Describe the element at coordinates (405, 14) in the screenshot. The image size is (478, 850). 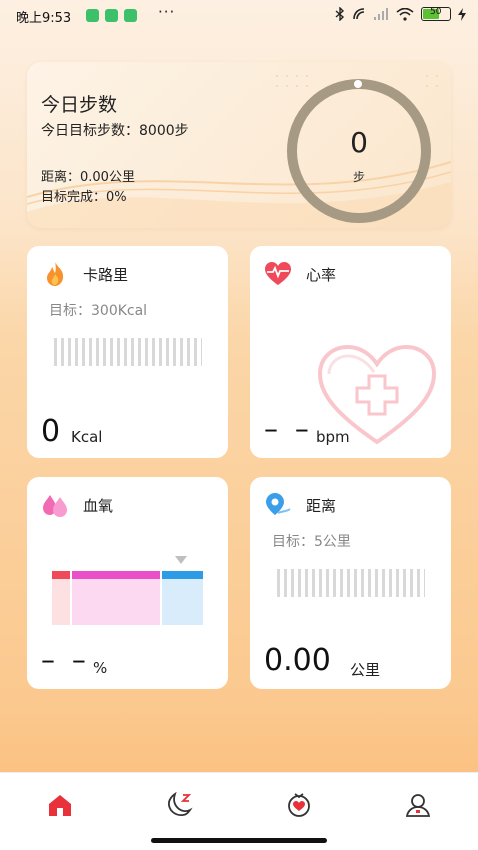
I see `wifi-icon` at that location.